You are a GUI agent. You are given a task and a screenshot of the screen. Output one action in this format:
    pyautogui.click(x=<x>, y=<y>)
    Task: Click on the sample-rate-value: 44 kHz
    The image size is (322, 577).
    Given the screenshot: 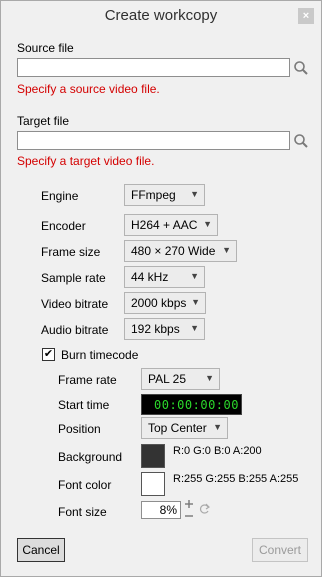 What is the action you would take?
    pyautogui.click(x=150, y=277)
    